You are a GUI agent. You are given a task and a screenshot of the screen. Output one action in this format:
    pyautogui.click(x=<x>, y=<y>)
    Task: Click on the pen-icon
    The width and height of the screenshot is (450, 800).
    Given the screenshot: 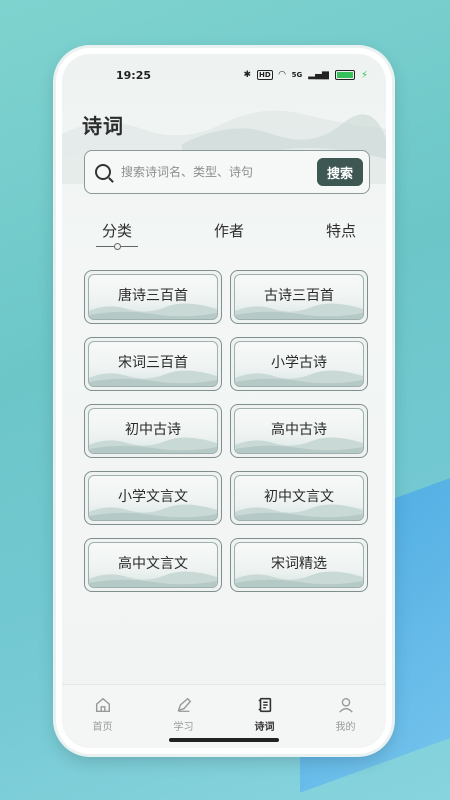 What is the action you would take?
    pyautogui.click(x=184, y=705)
    